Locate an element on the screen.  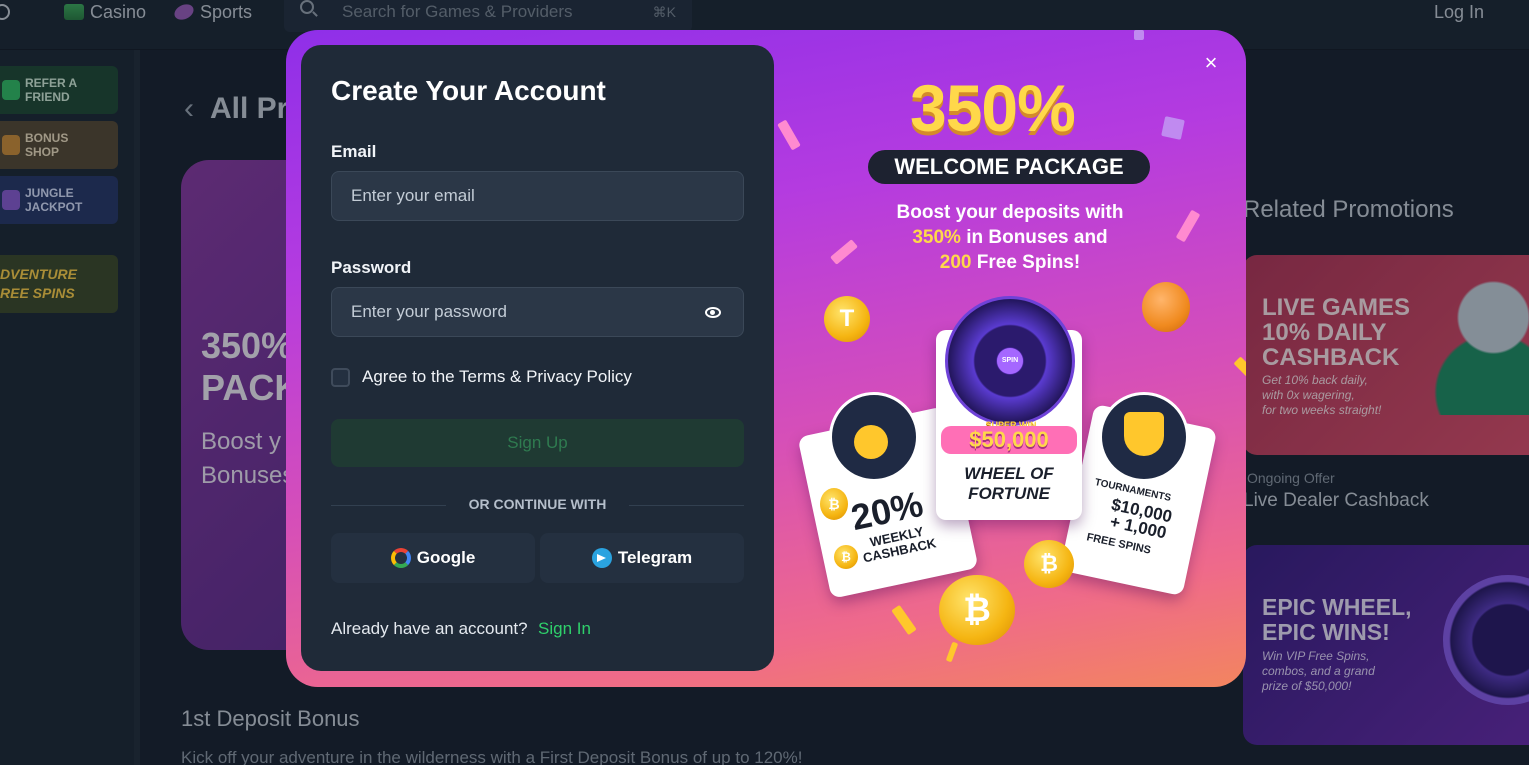
promo-desc-line: 350% in Bonuses and is located at coordinates (1010, 237).